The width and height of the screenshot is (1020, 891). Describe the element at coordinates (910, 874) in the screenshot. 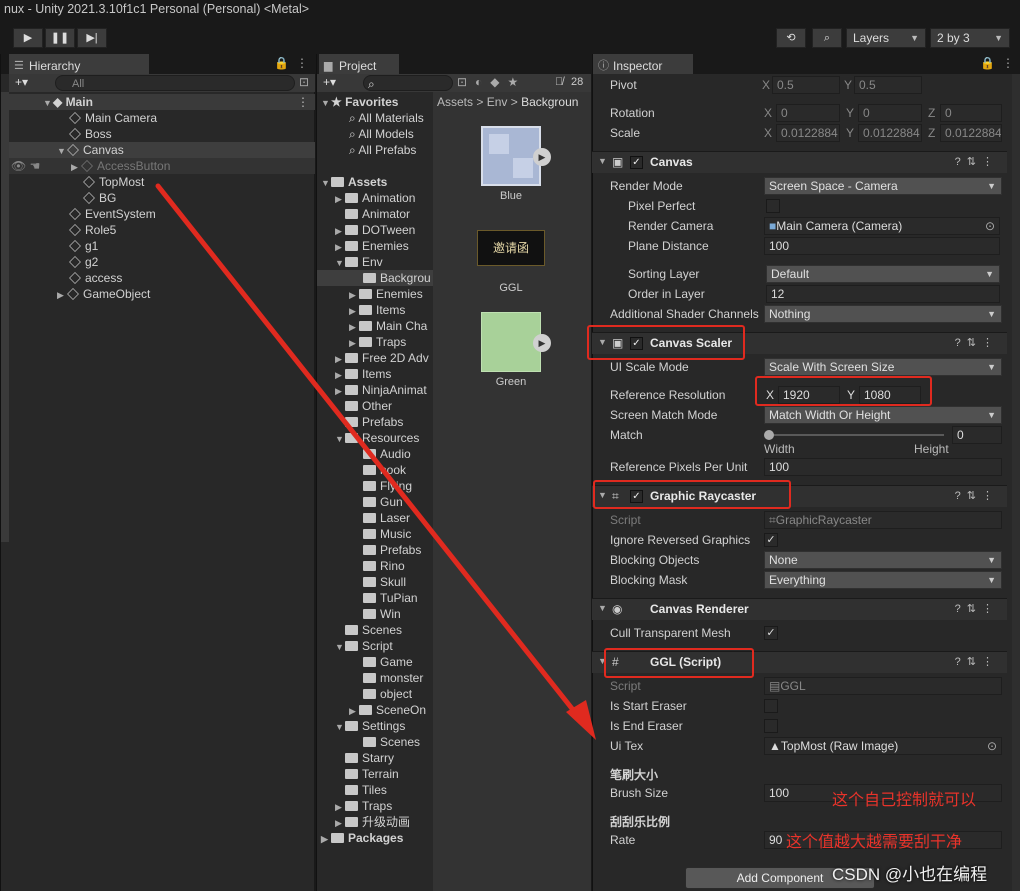

I see `watermark: CSDN @小也在编程` at that location.